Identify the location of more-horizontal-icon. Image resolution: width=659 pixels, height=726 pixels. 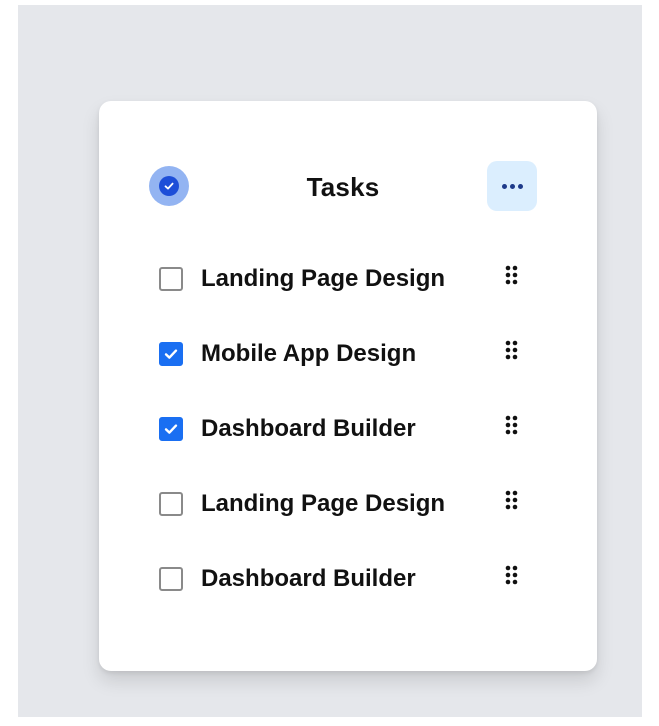
(504, 186).